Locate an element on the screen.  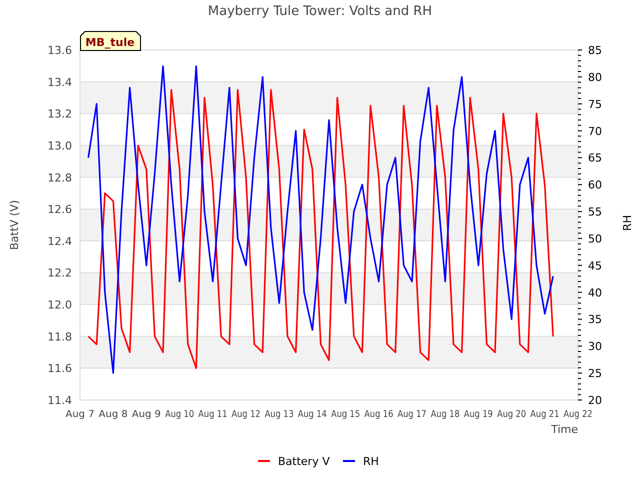
y2-tick-label: 80 is located at coordinates (595, 77).